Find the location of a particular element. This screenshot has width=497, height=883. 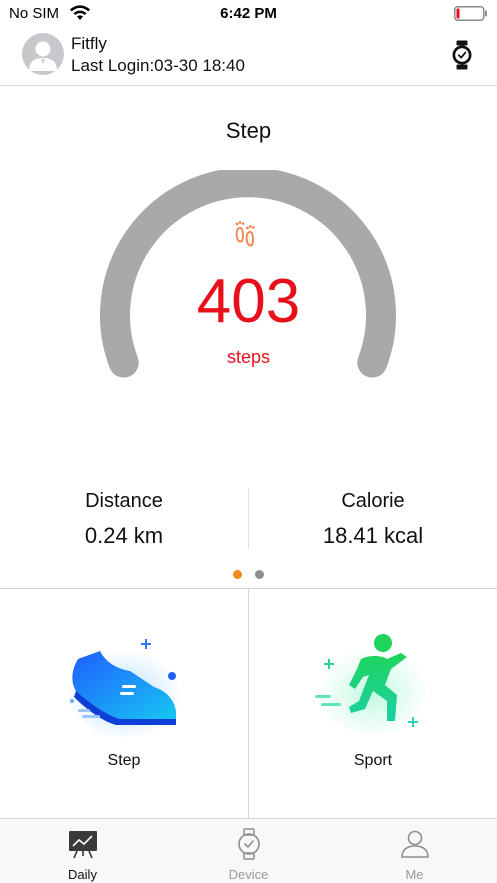

person-icon is located at coordinates (415, 844).